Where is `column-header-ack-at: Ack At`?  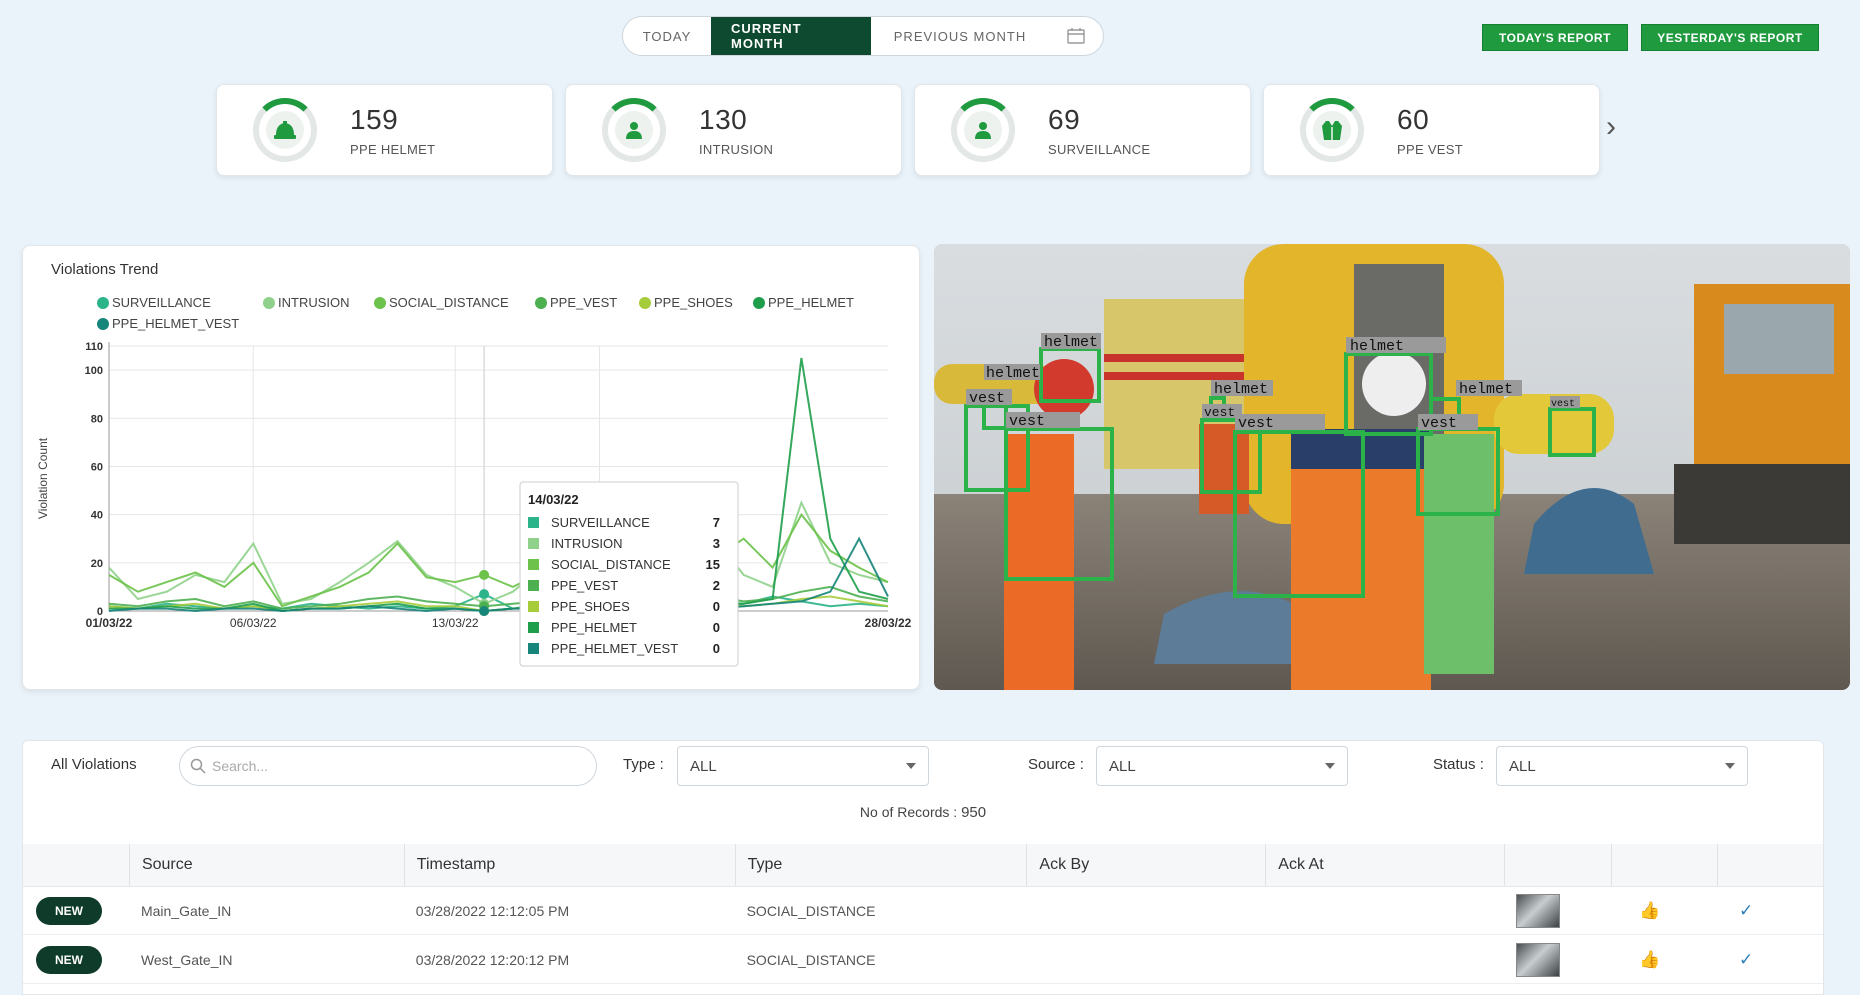 column-header-ack-at: Ack At is located at coordinates (1384, 865).